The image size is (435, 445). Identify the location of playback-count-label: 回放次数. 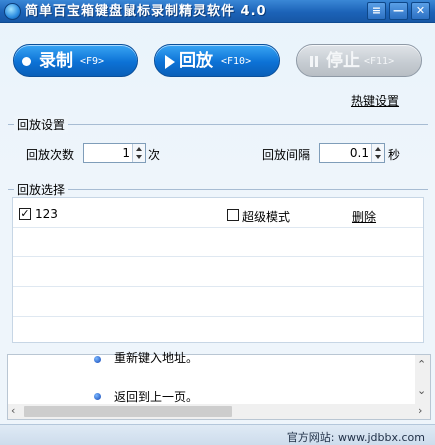
(50, 155).